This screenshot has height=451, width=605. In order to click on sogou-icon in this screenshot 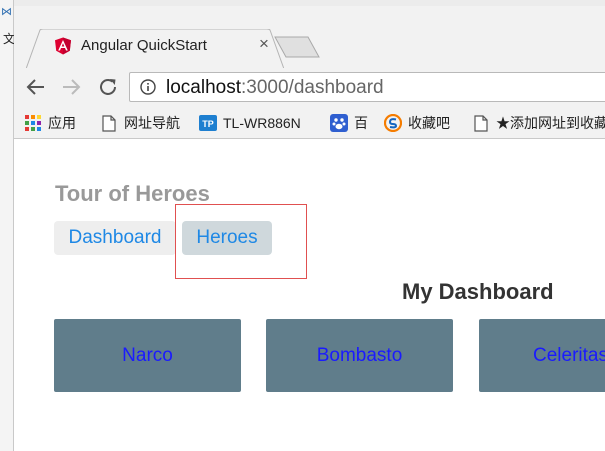, I will do `click(393, 123)`.